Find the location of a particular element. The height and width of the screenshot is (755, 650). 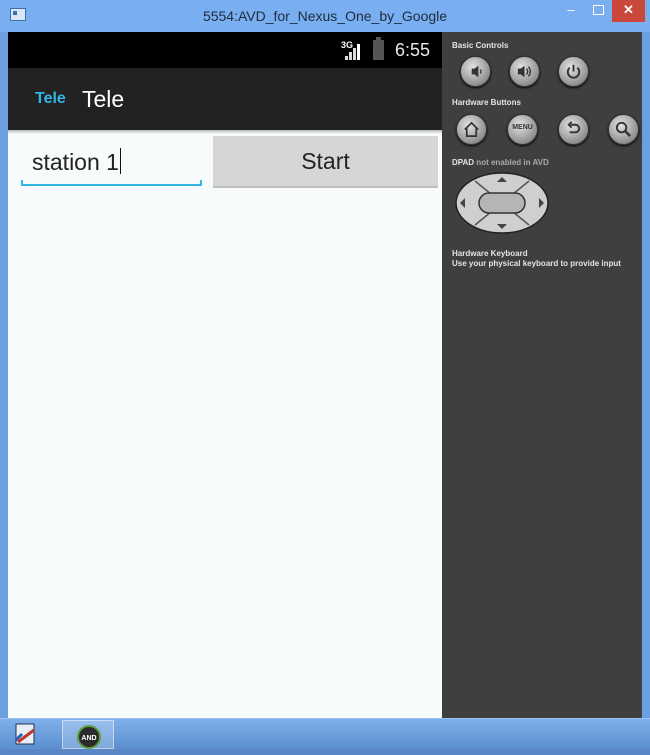

volume-up-button is located at coordinates (524, 71).